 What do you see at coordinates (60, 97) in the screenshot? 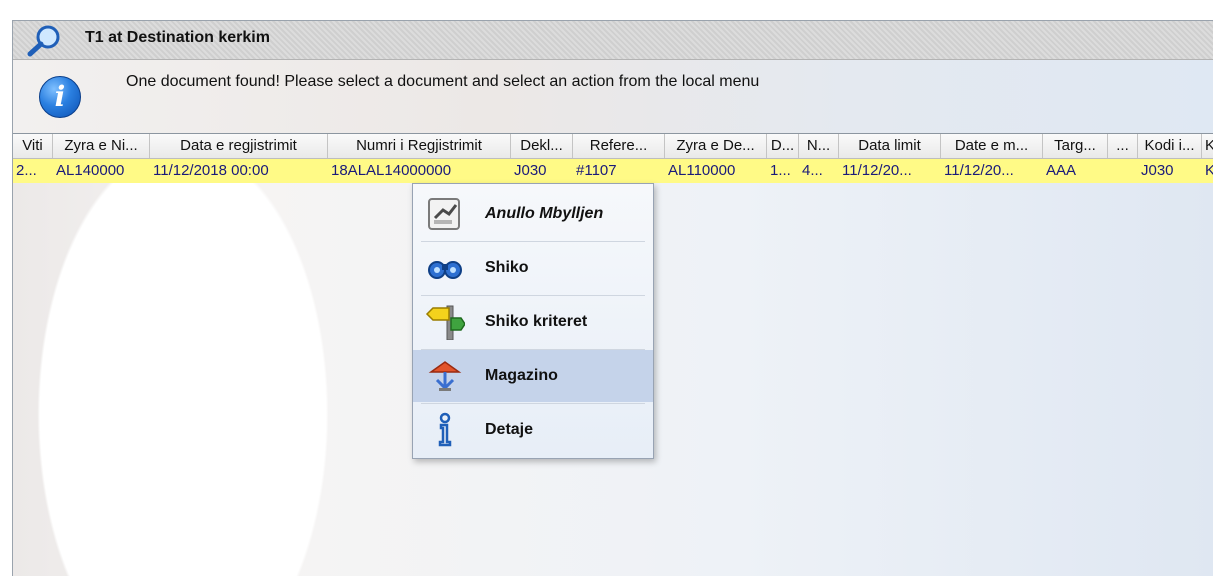
I see `info-icon: i` at bounding box center [60, 97].